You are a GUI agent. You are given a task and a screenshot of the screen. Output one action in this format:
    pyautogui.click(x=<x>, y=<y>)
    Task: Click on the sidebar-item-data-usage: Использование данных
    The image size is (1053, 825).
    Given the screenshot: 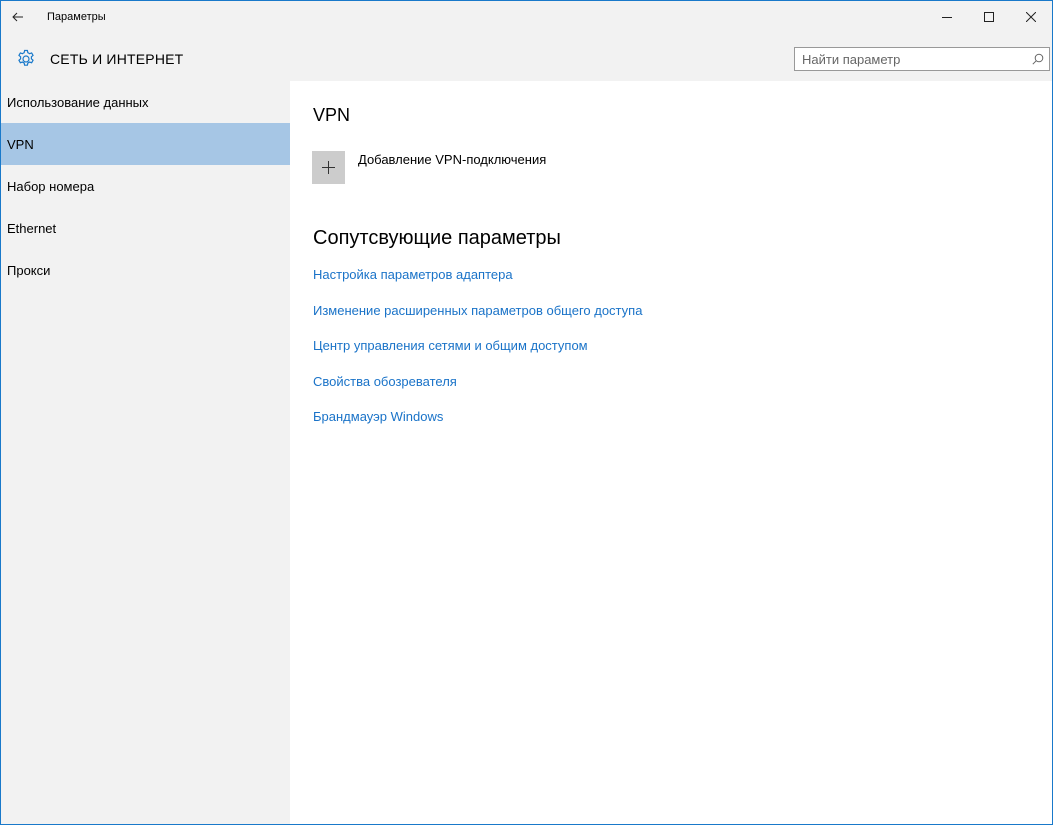 What is the action you would take?
    pyautogui.click(x=145, y=102)
    